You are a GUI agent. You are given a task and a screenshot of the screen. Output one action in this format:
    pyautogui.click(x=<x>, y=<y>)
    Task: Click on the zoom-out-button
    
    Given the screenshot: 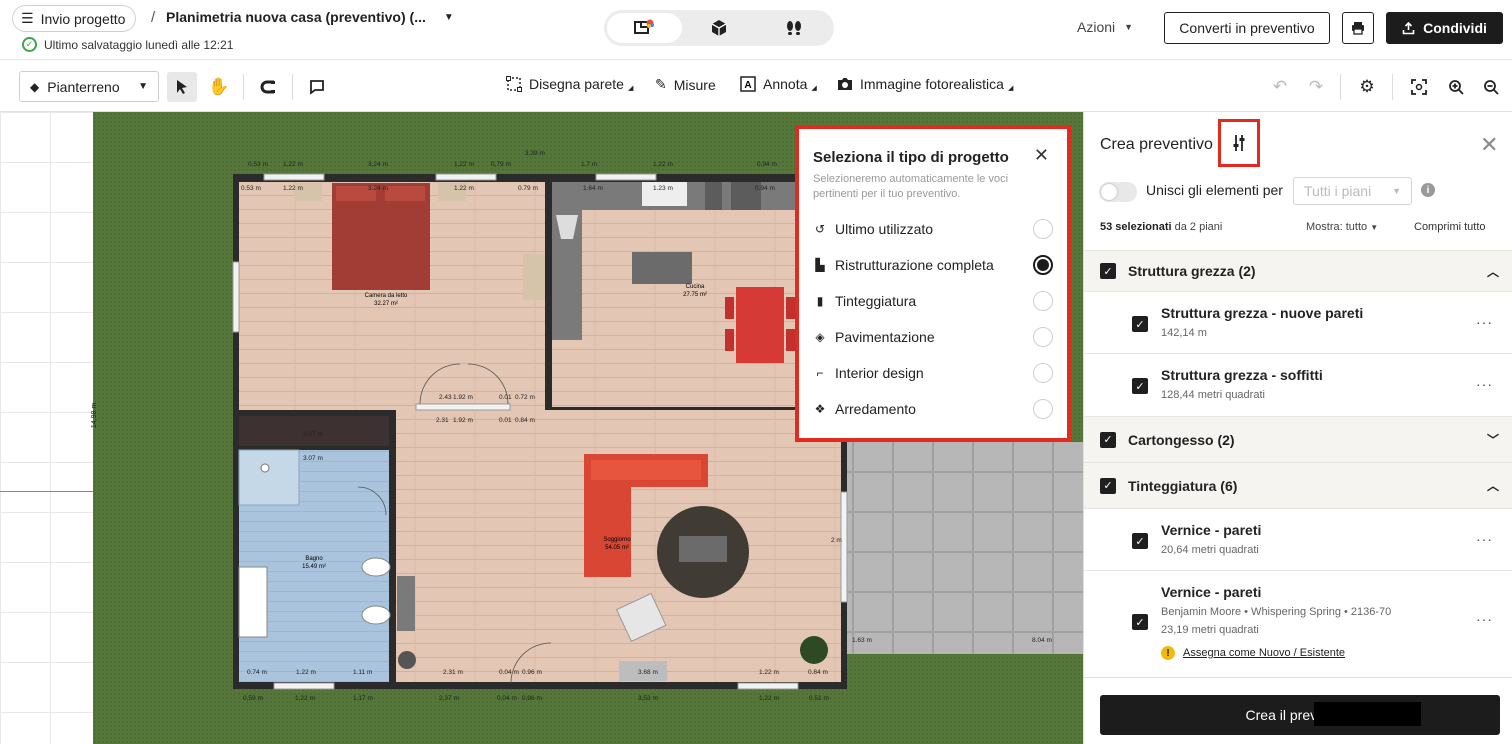 What is the action you would take?
    pyautogui.click(x=1491, y=87)
    